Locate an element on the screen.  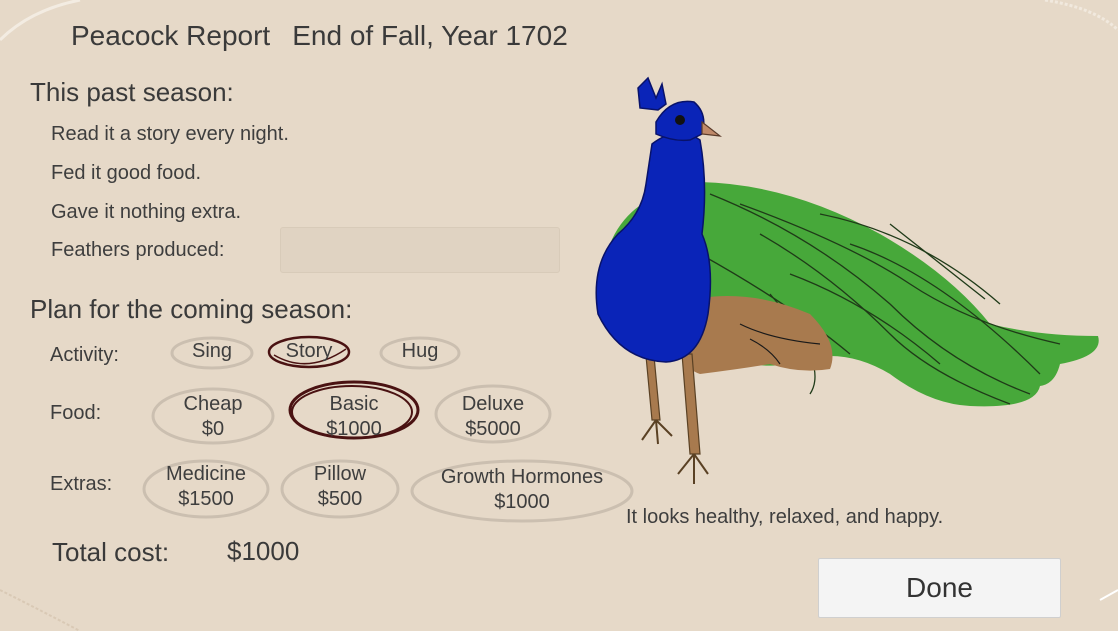
activity-option-sing: Sing is located at coordinates (212, 353).